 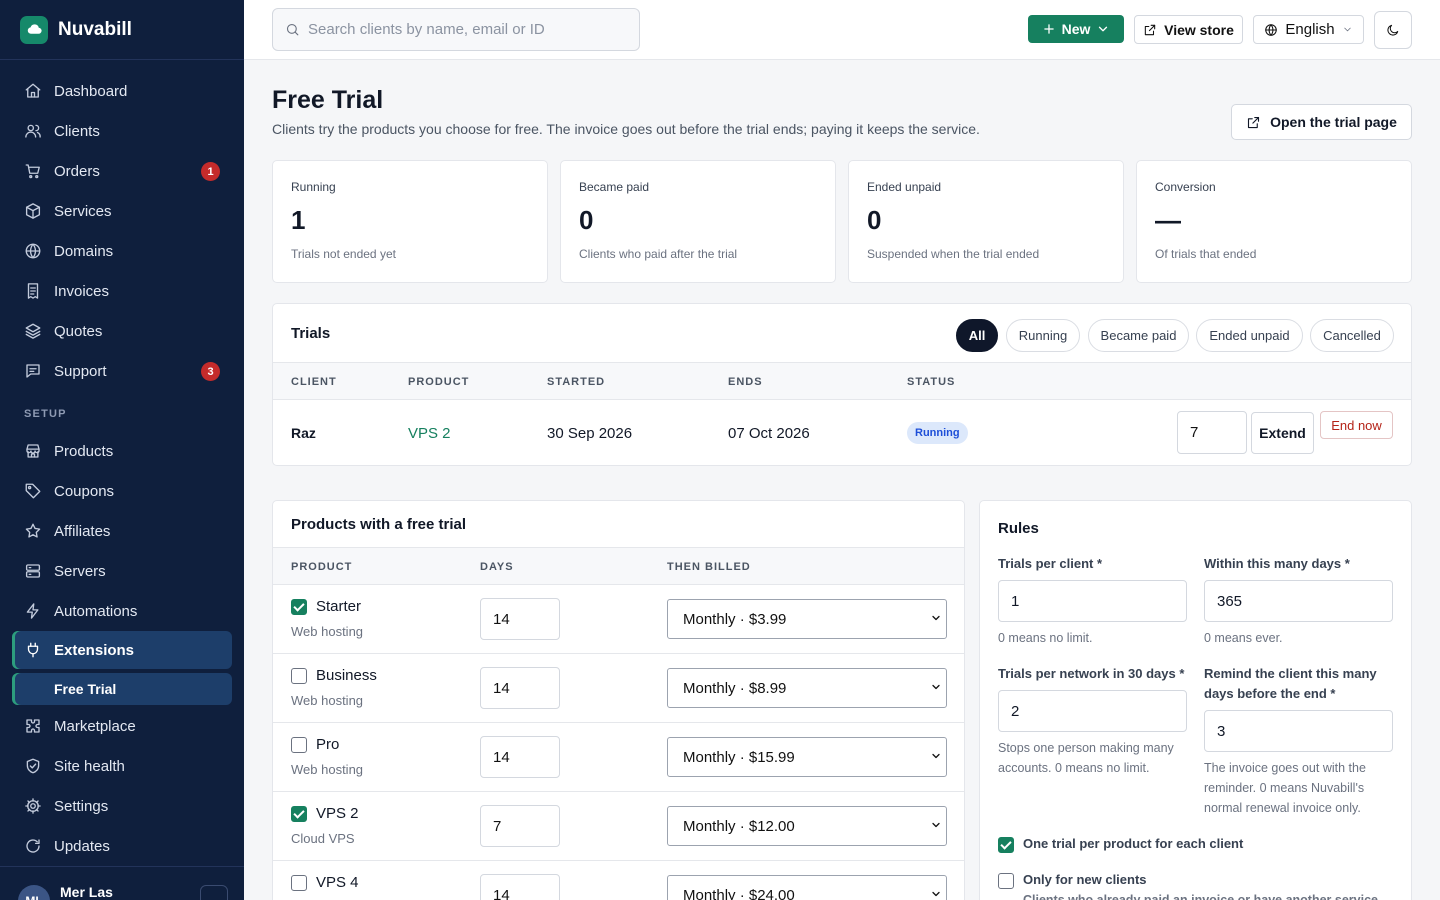 What do you see at coordinates (91, 91) in the screenshot?
I see `sidebar-item-label: Dashboard` at bounding box center [91, 91].